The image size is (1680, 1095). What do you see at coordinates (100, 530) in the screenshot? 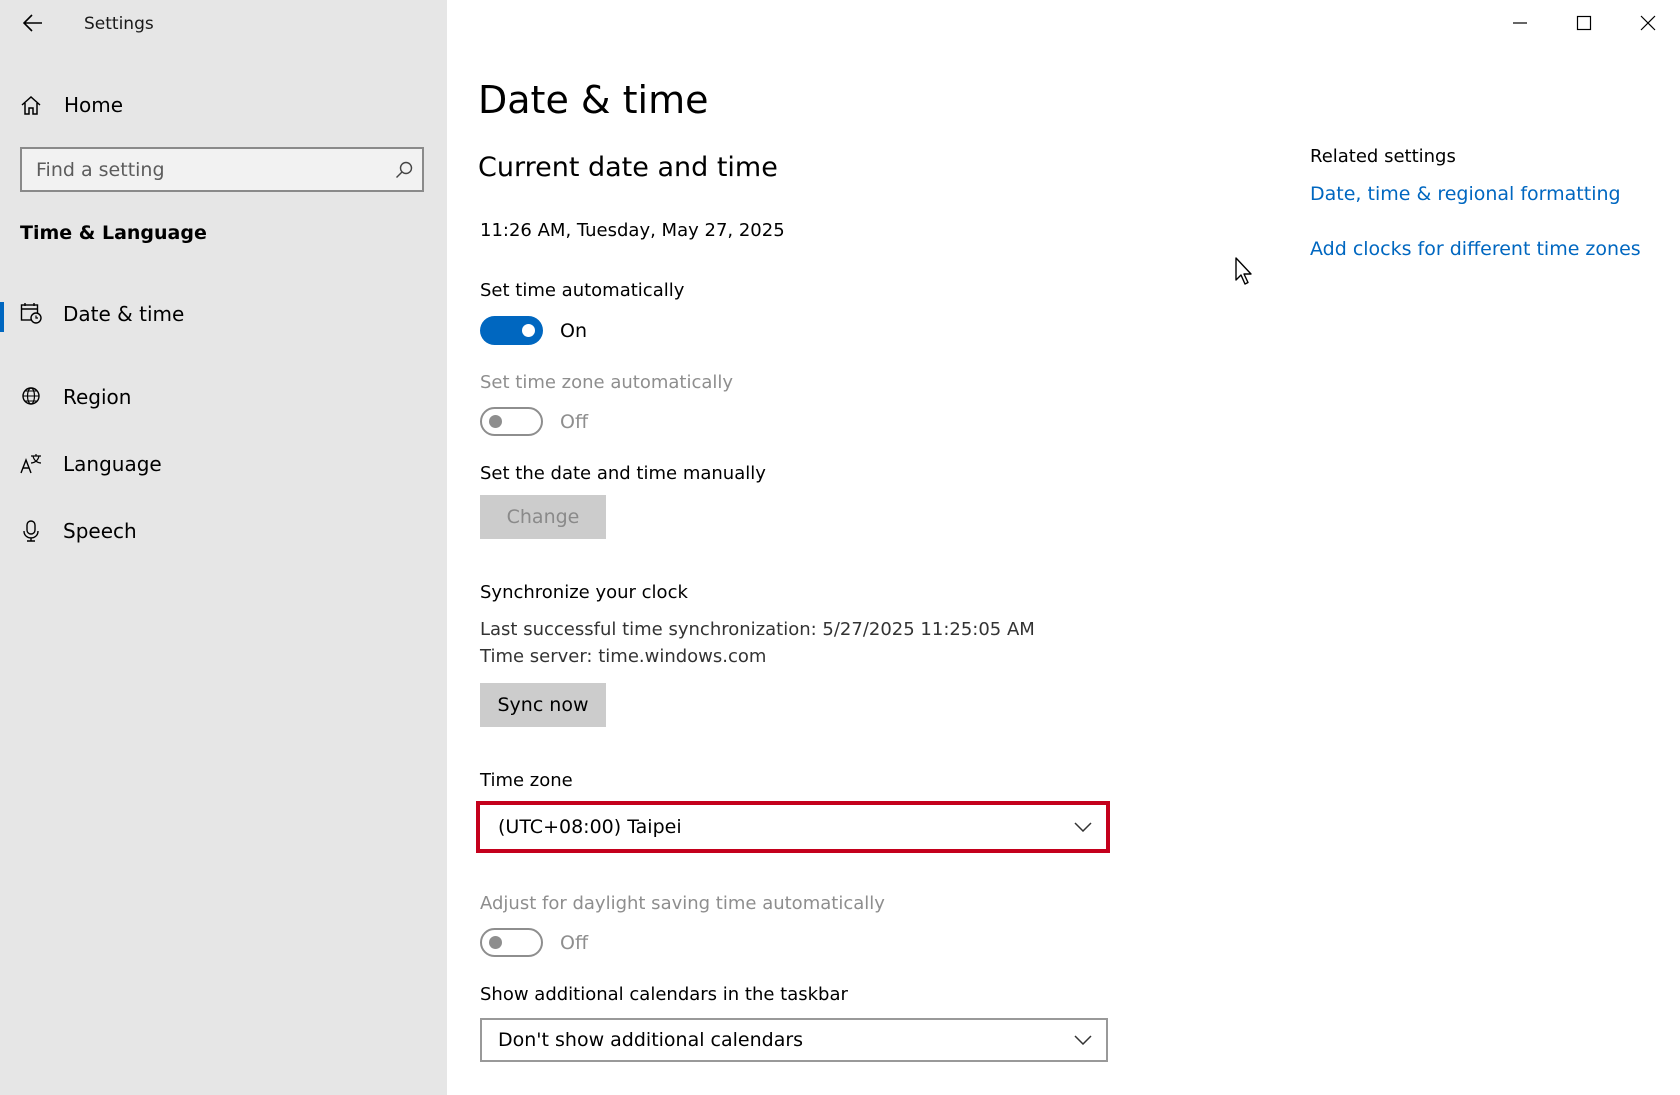
I see `sidebar-item-label: Speech` at bounding box center [100, 530].